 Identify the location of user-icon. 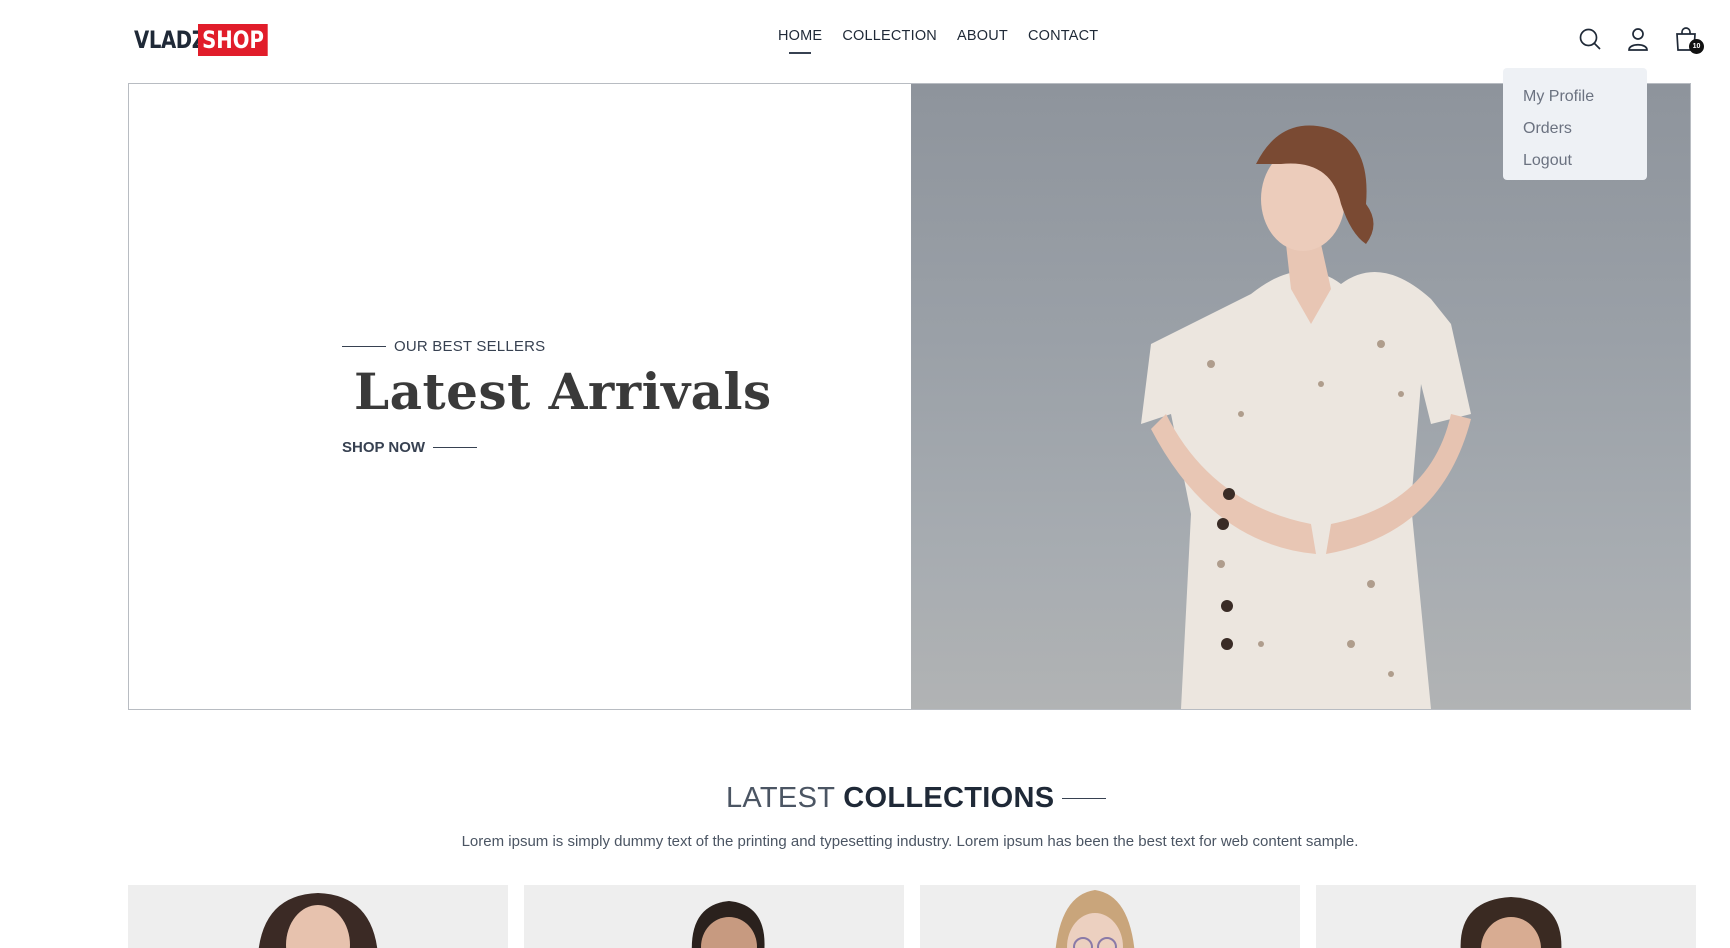
(1638, 39).